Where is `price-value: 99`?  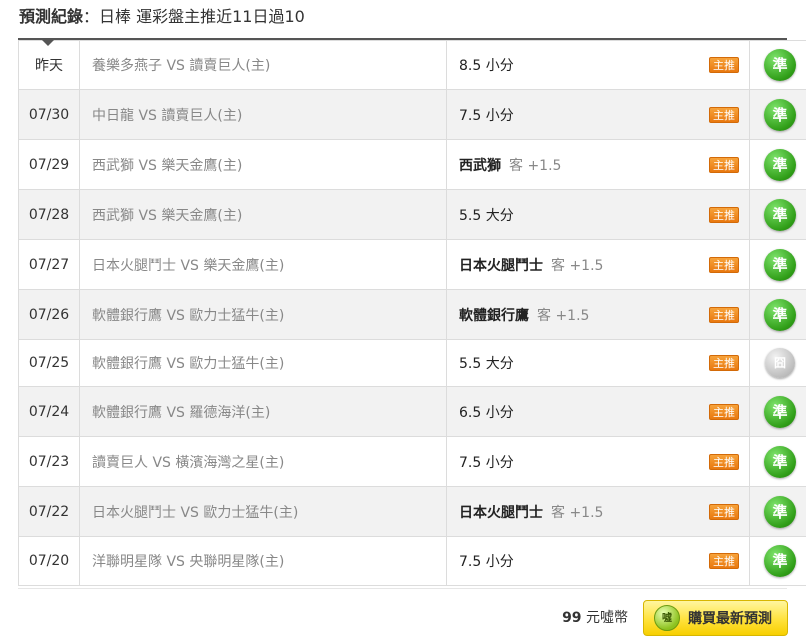
price-value: 99 is located at coordinates (572, 618).